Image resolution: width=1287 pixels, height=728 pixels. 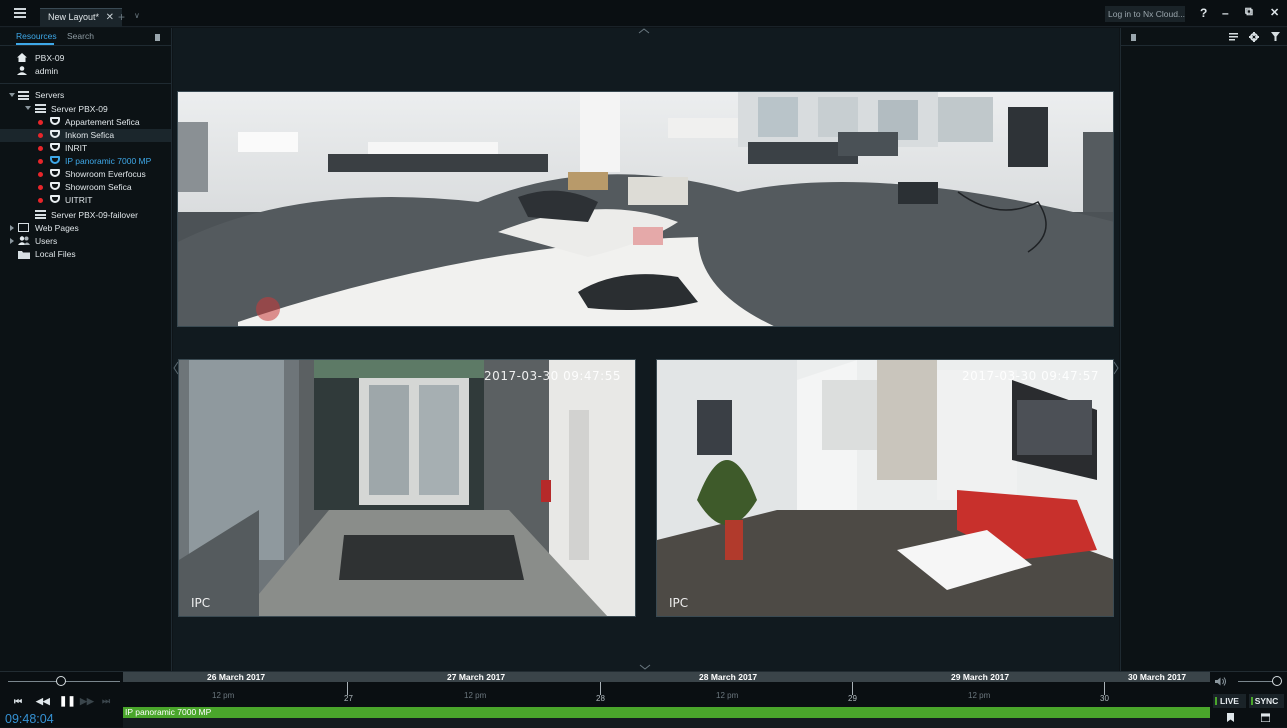 I want to click on timeline-day-label: 28, so click(x=600, y=698).